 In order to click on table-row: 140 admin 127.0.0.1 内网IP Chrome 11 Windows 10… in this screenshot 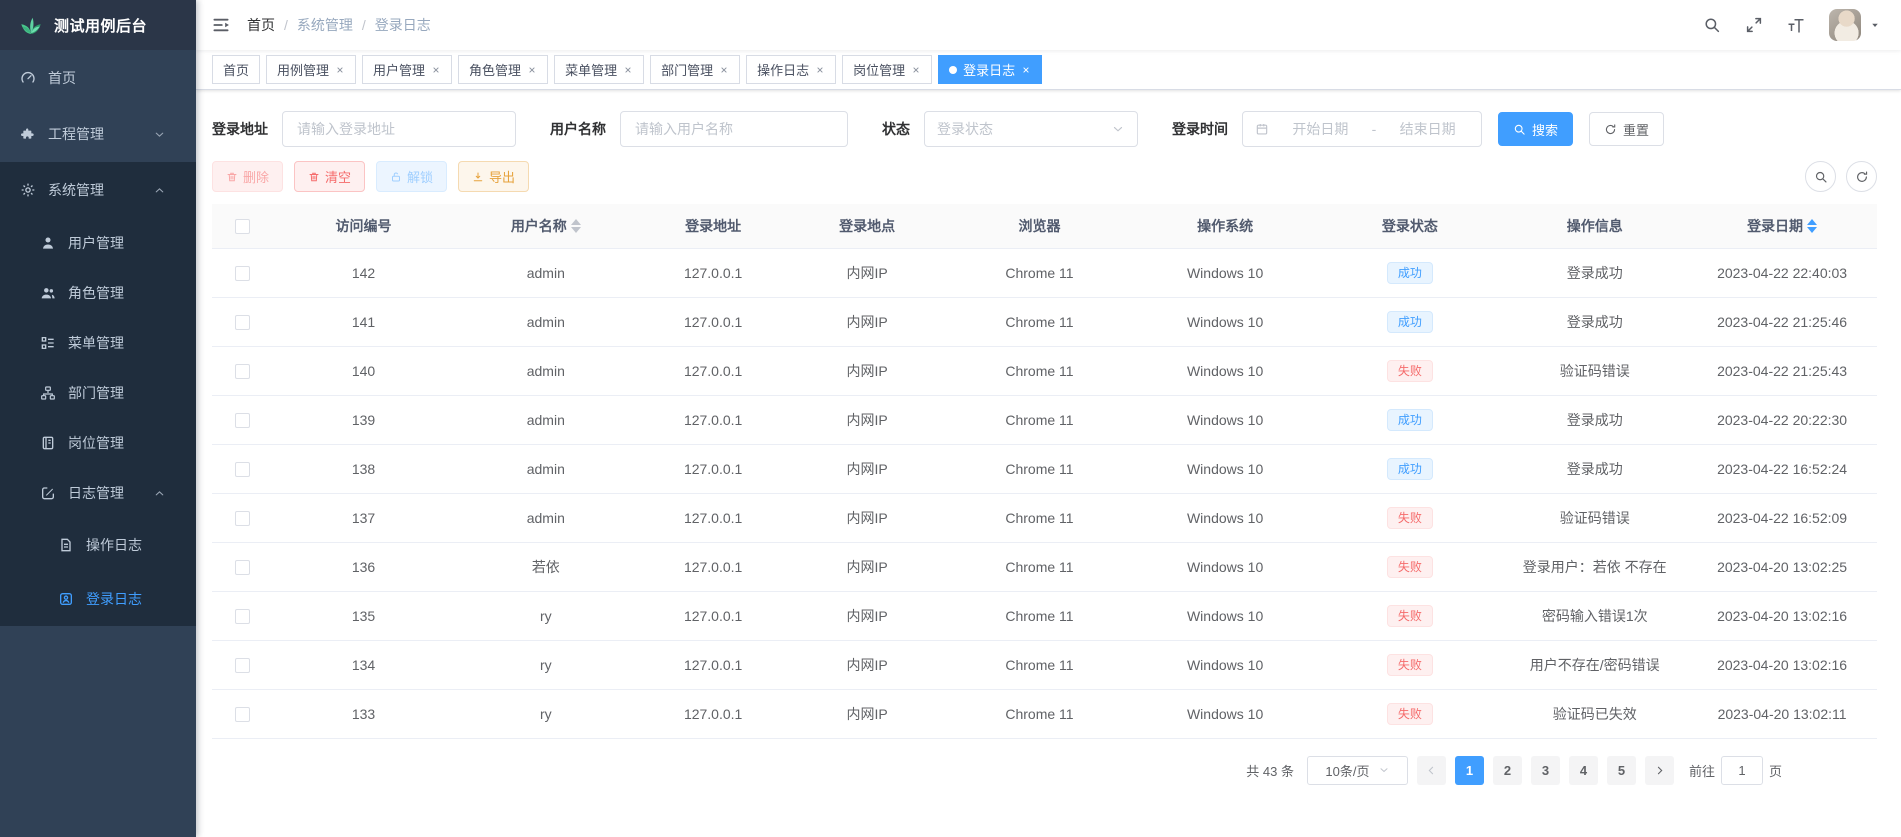, I will do `click(1044, 371)`.